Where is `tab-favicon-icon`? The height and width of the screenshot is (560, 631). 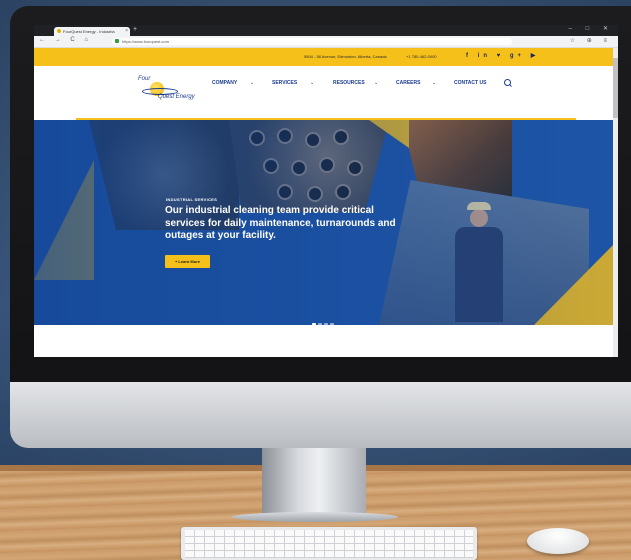
tab-favicon-icon is located at coordinates (59, 31).